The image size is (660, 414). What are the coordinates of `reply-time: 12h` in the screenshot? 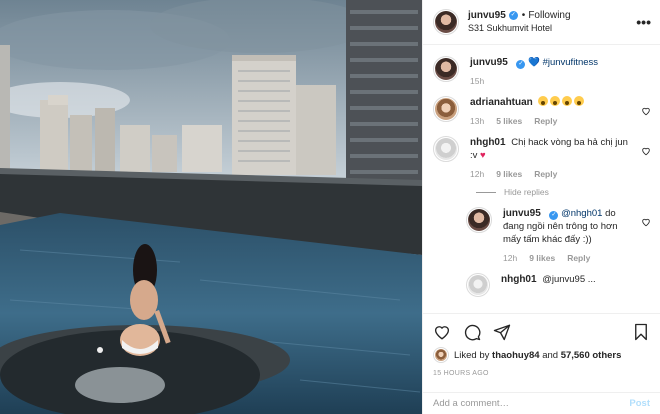 It's located at (510, 258).